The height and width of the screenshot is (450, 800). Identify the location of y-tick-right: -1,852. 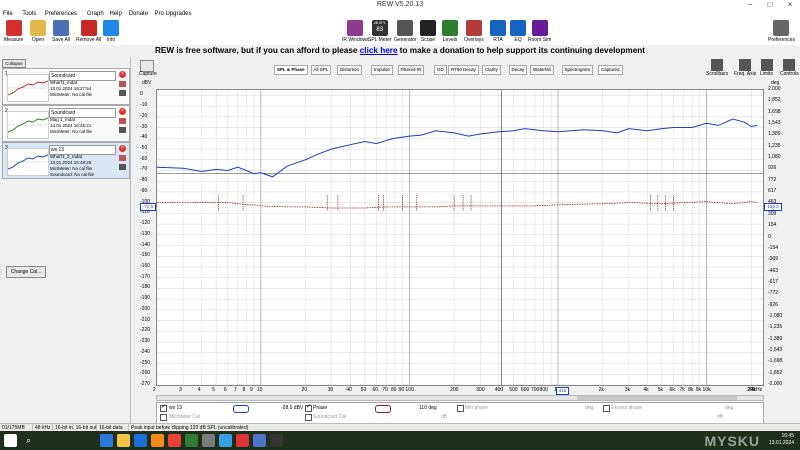
(775, 372).